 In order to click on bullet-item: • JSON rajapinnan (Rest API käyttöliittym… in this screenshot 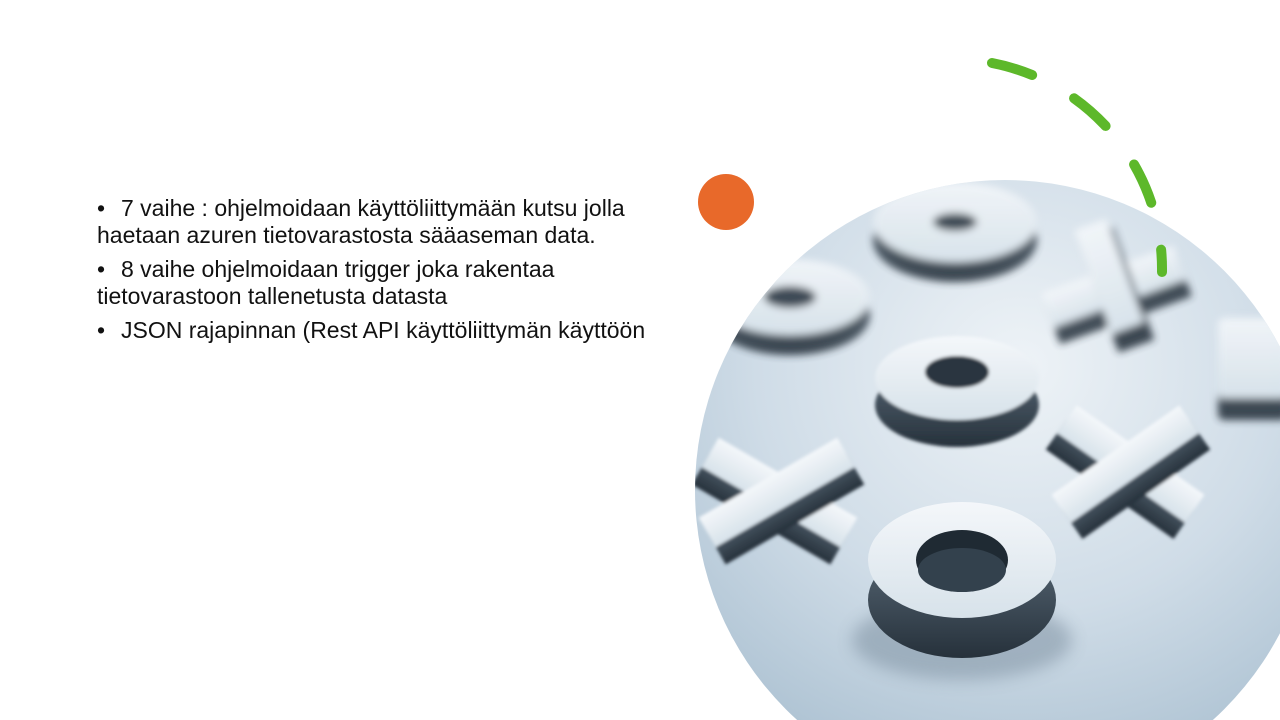, I will do `click(377, 330)`.